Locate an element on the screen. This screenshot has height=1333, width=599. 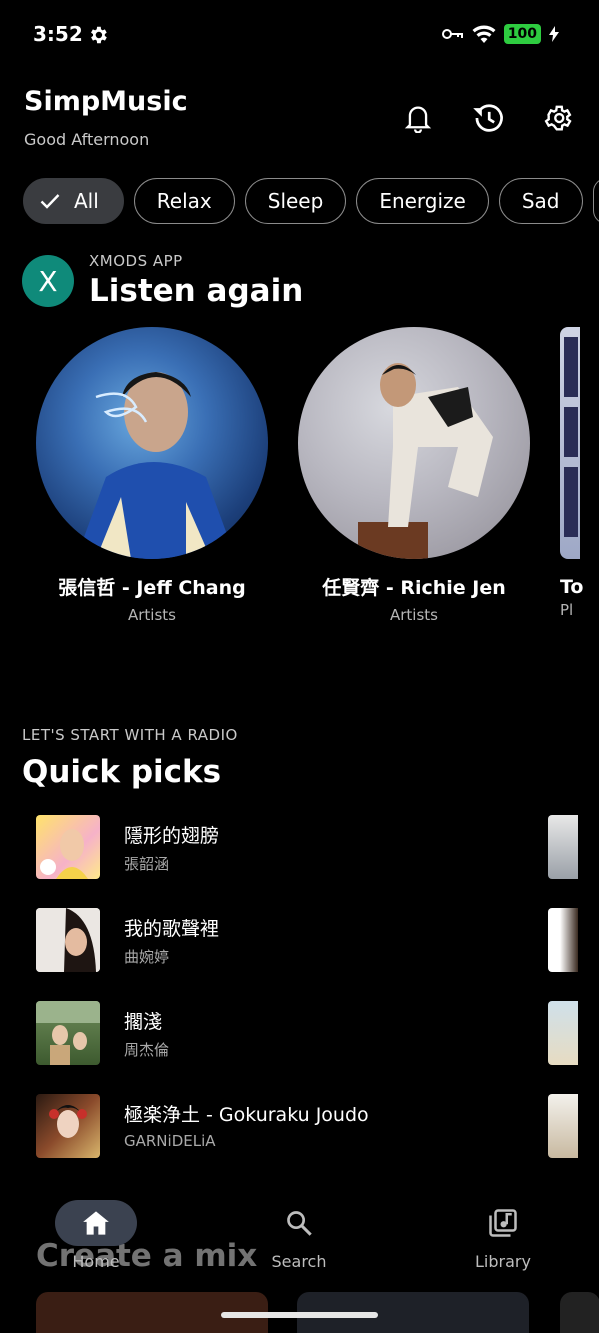
status-time: 3:52 is located at coordinates (58, 34).